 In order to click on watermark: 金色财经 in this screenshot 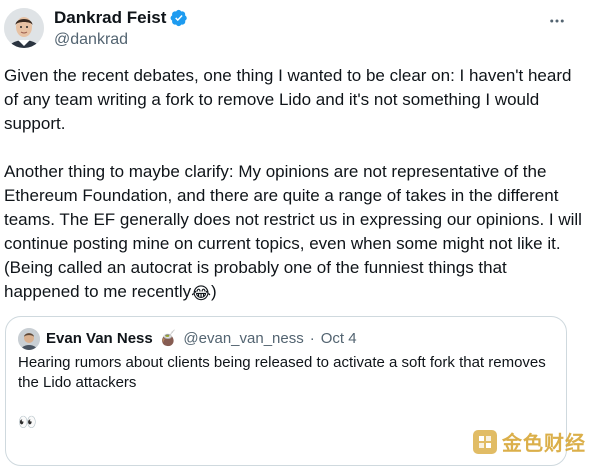, I will do `click(529, 441)`.